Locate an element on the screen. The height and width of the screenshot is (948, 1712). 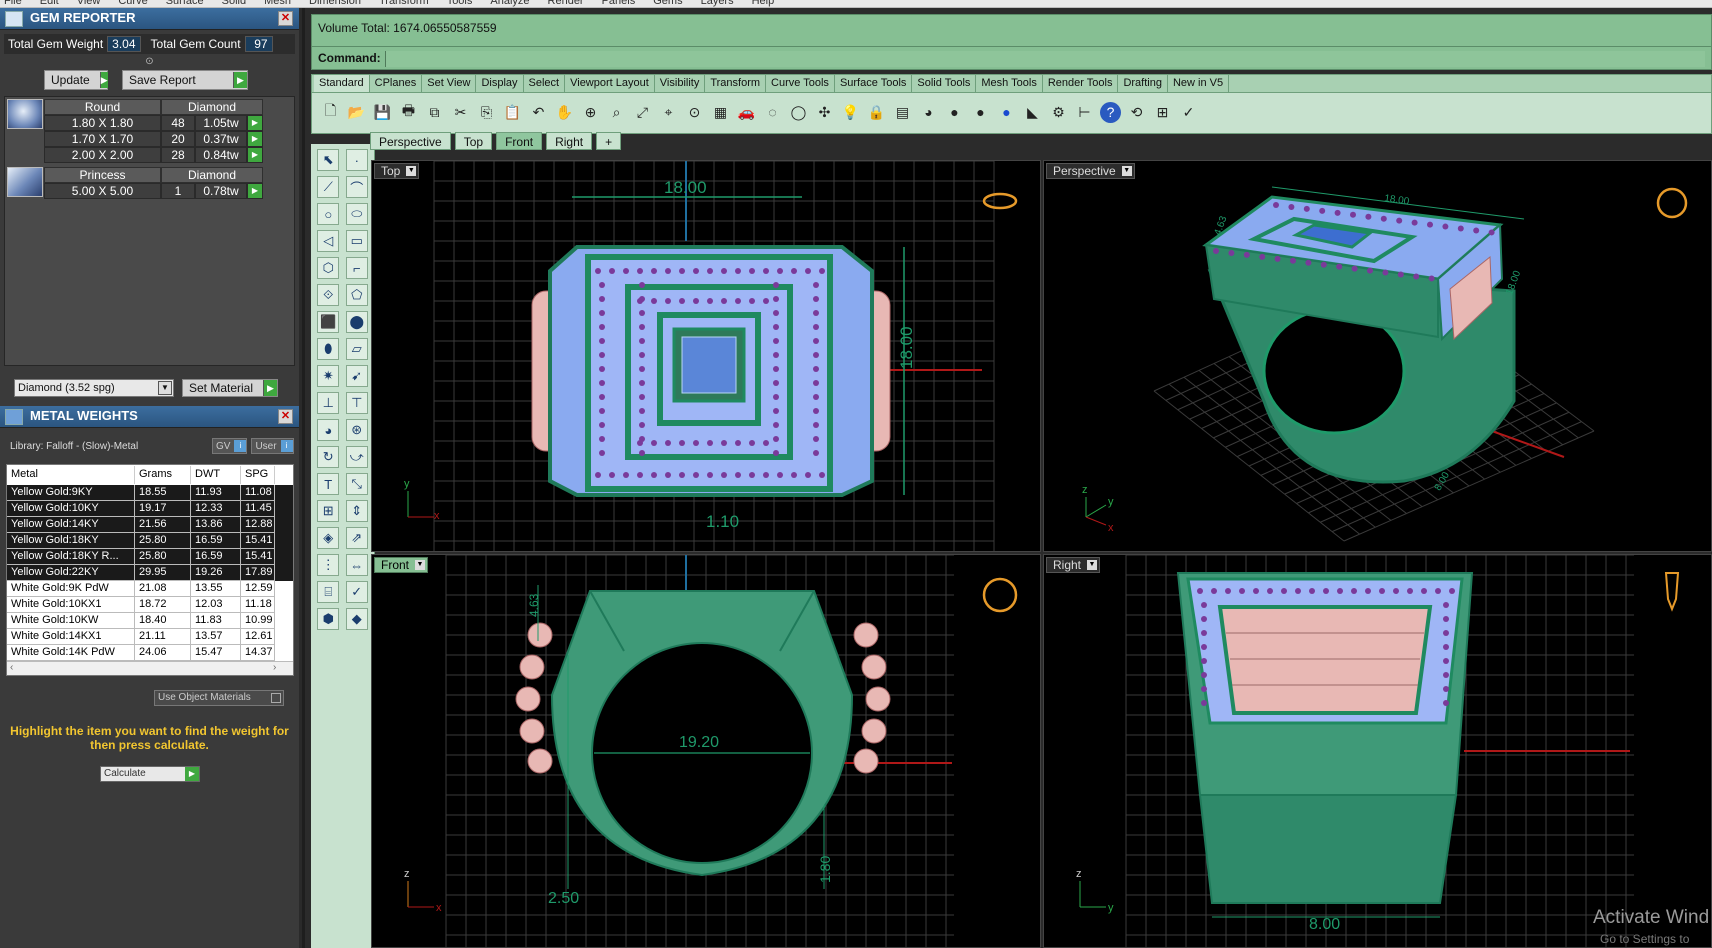
pan-icon: ✋ is located at coordinates (564, 112).